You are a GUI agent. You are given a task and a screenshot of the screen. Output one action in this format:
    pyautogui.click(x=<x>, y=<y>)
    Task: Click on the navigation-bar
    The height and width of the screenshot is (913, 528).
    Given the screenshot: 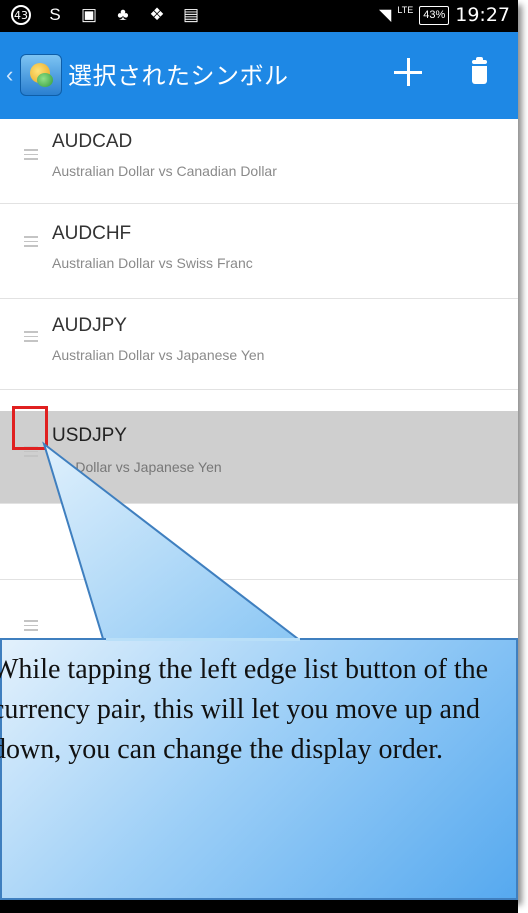 What is the action you would take?
    pyautogui.click(x=259, y=906)
    